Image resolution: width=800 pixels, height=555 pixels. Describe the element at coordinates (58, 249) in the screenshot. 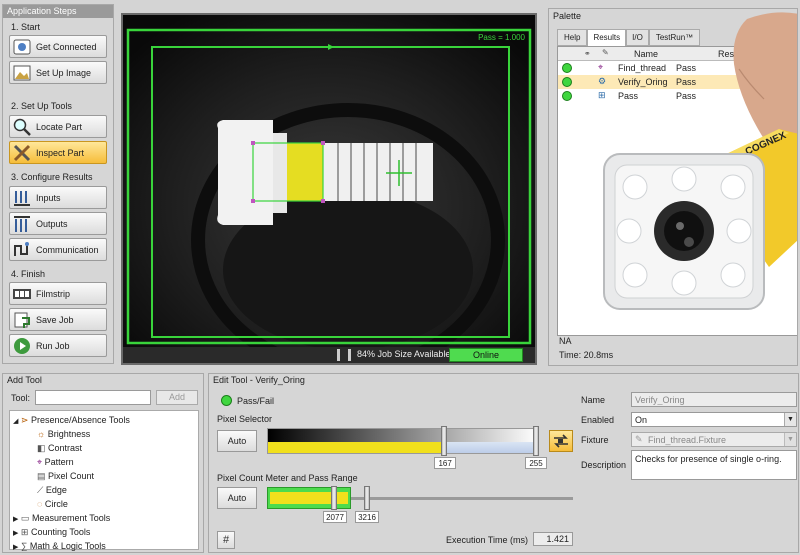

I see `communication-button: Communication` at that location.